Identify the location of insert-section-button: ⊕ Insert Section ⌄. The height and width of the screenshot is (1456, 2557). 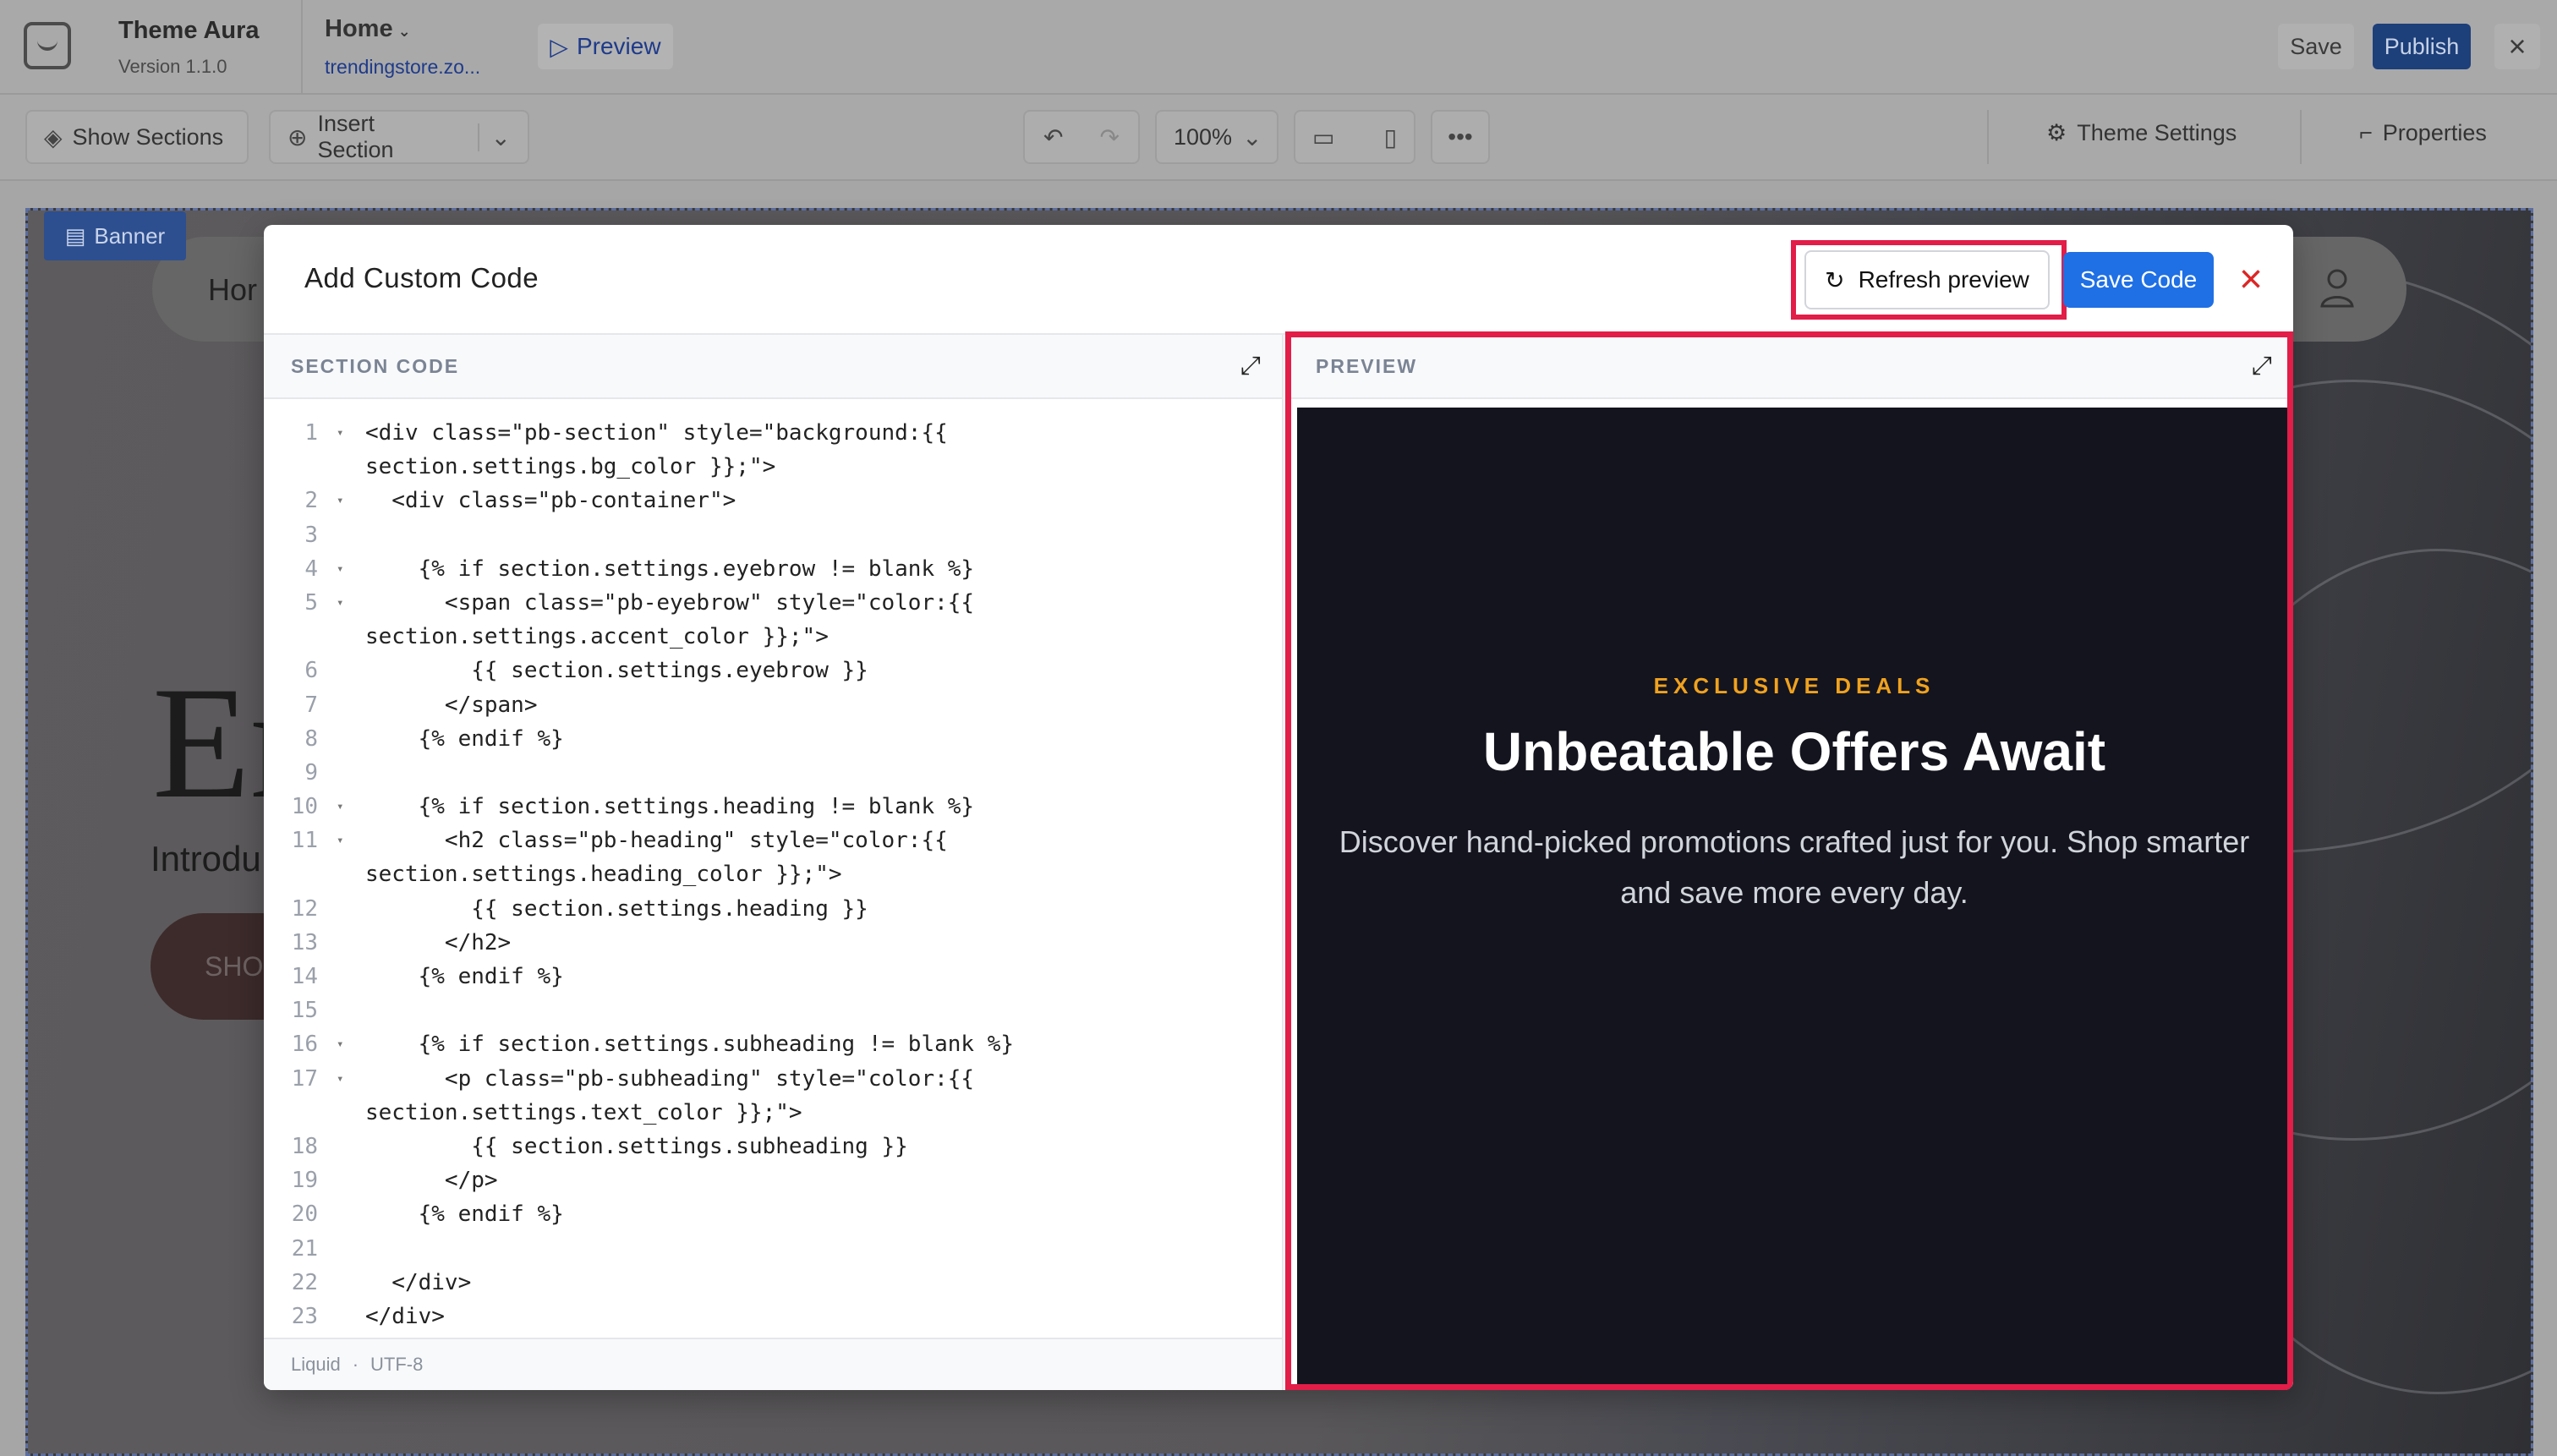
(399, 137).